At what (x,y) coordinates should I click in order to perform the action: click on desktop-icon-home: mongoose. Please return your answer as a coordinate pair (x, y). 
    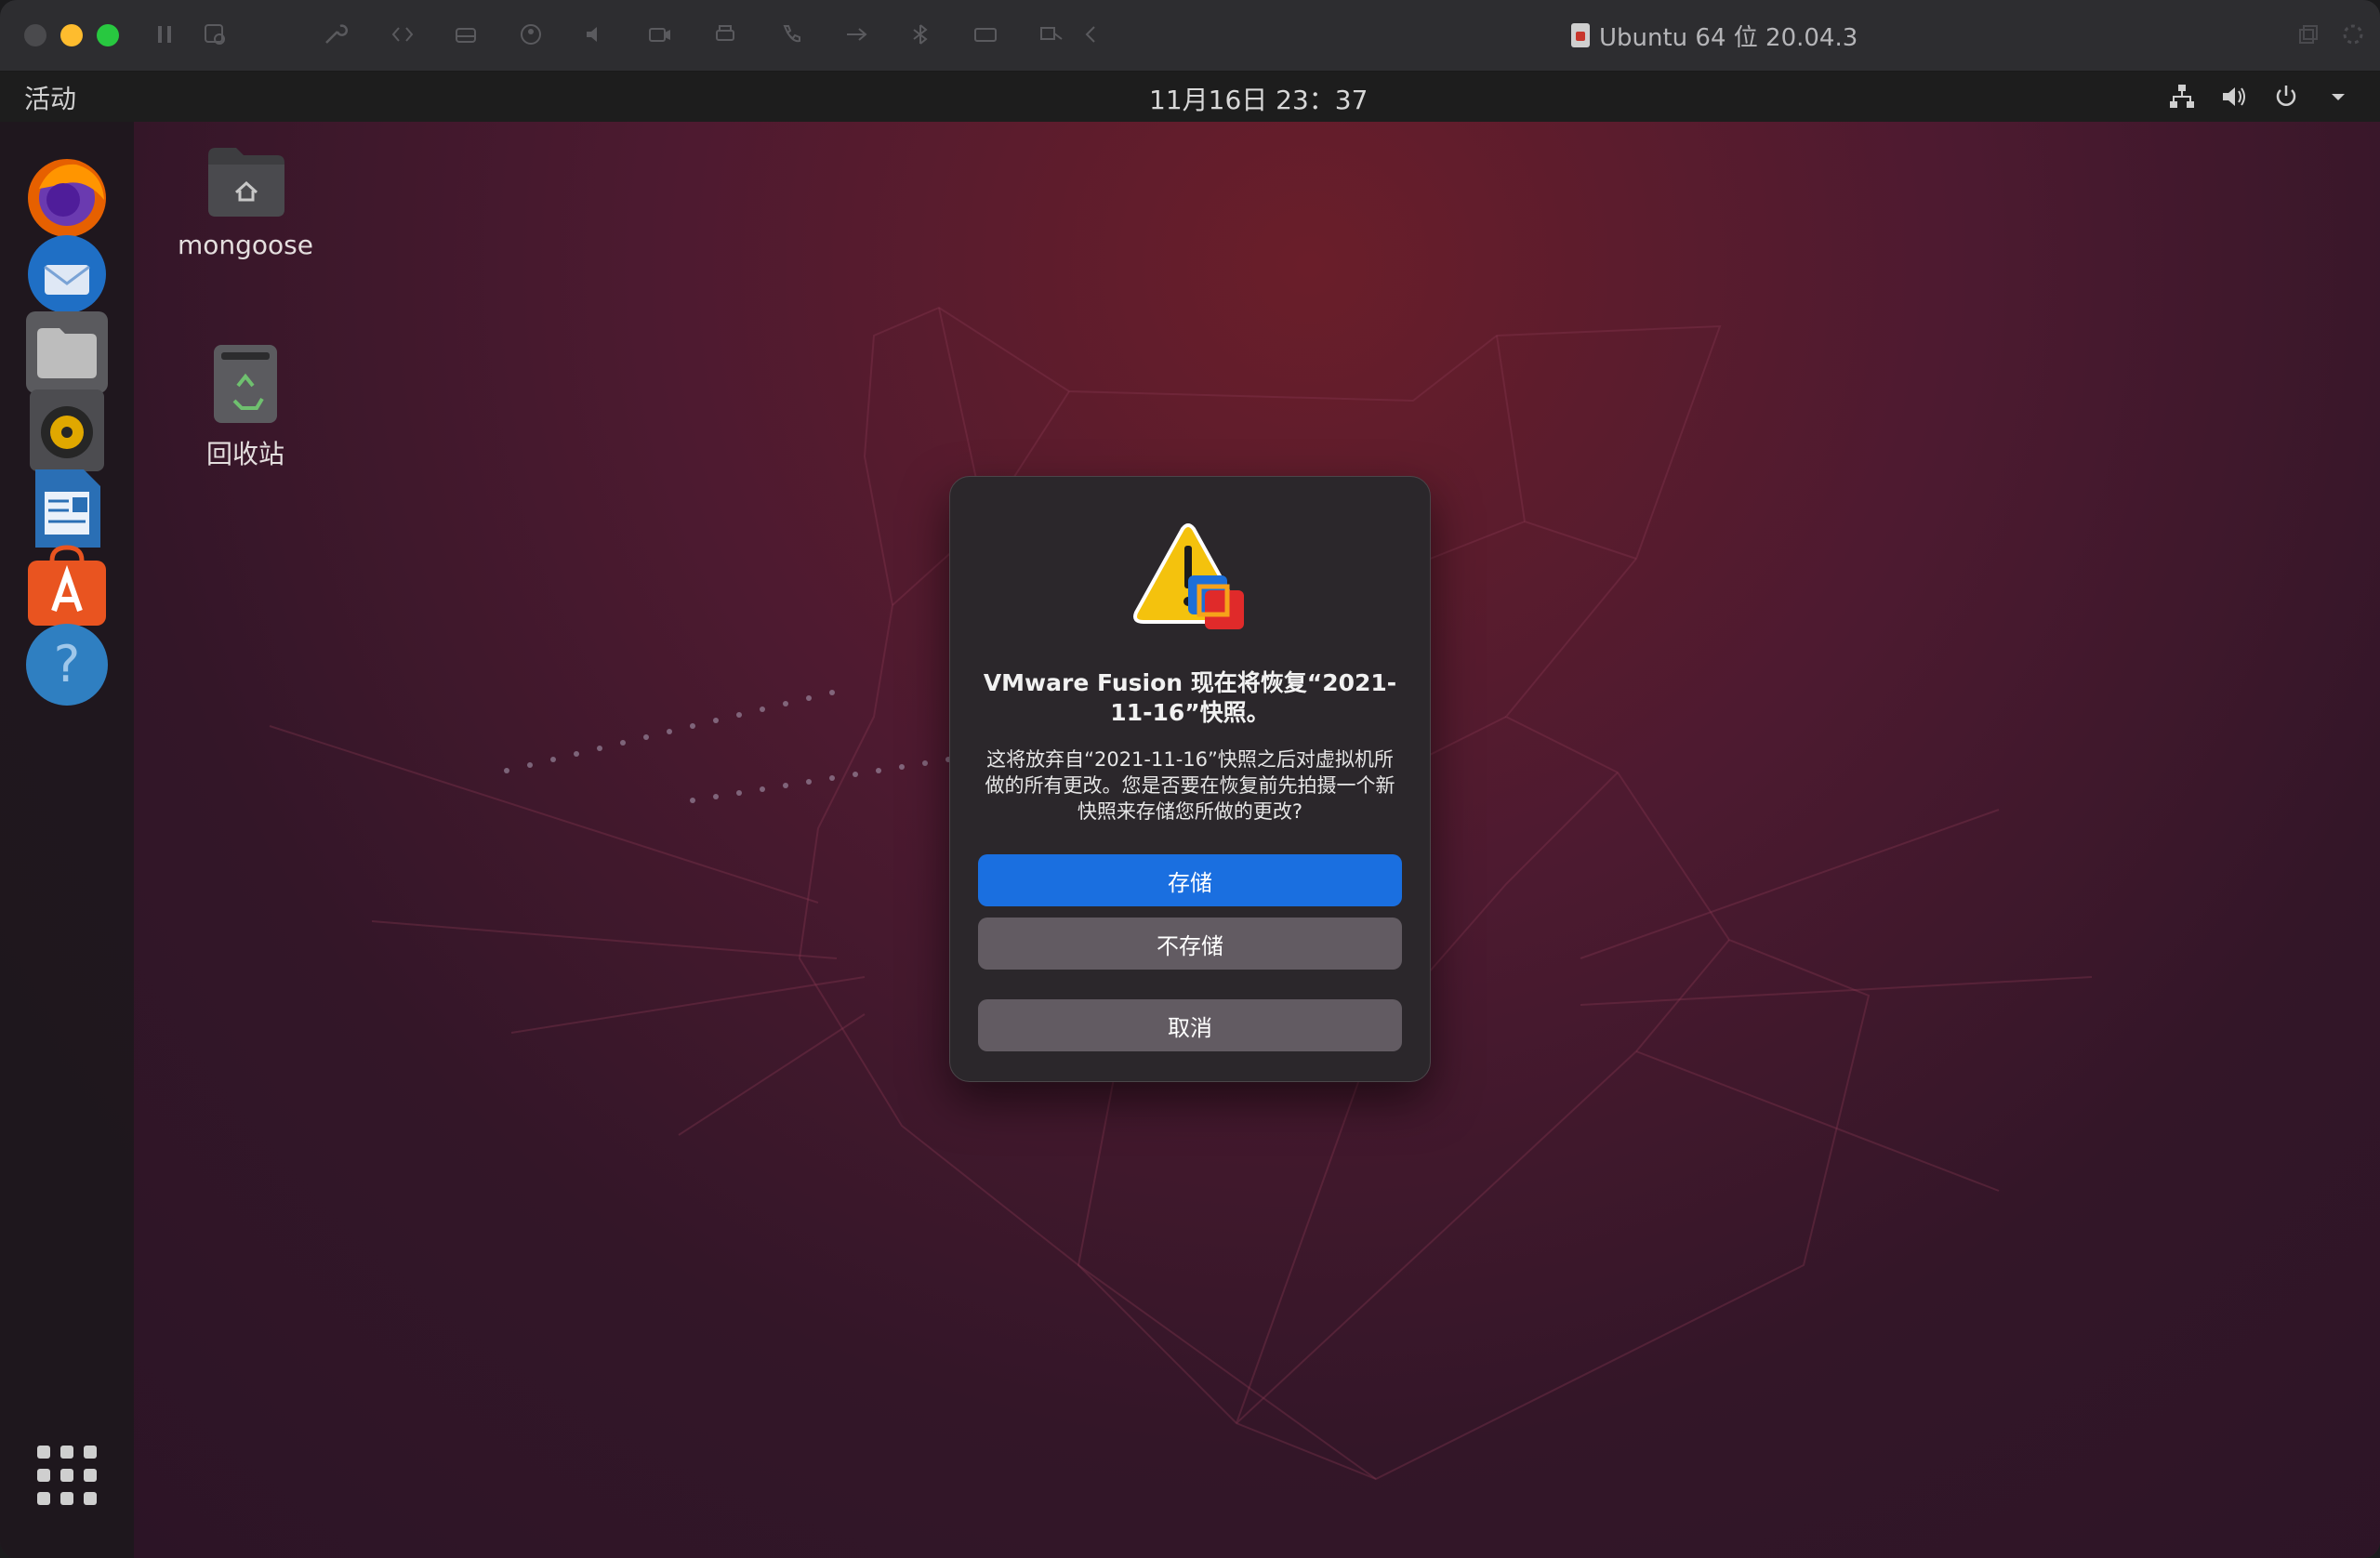
    Looking at the image, I should click on (245, 197).